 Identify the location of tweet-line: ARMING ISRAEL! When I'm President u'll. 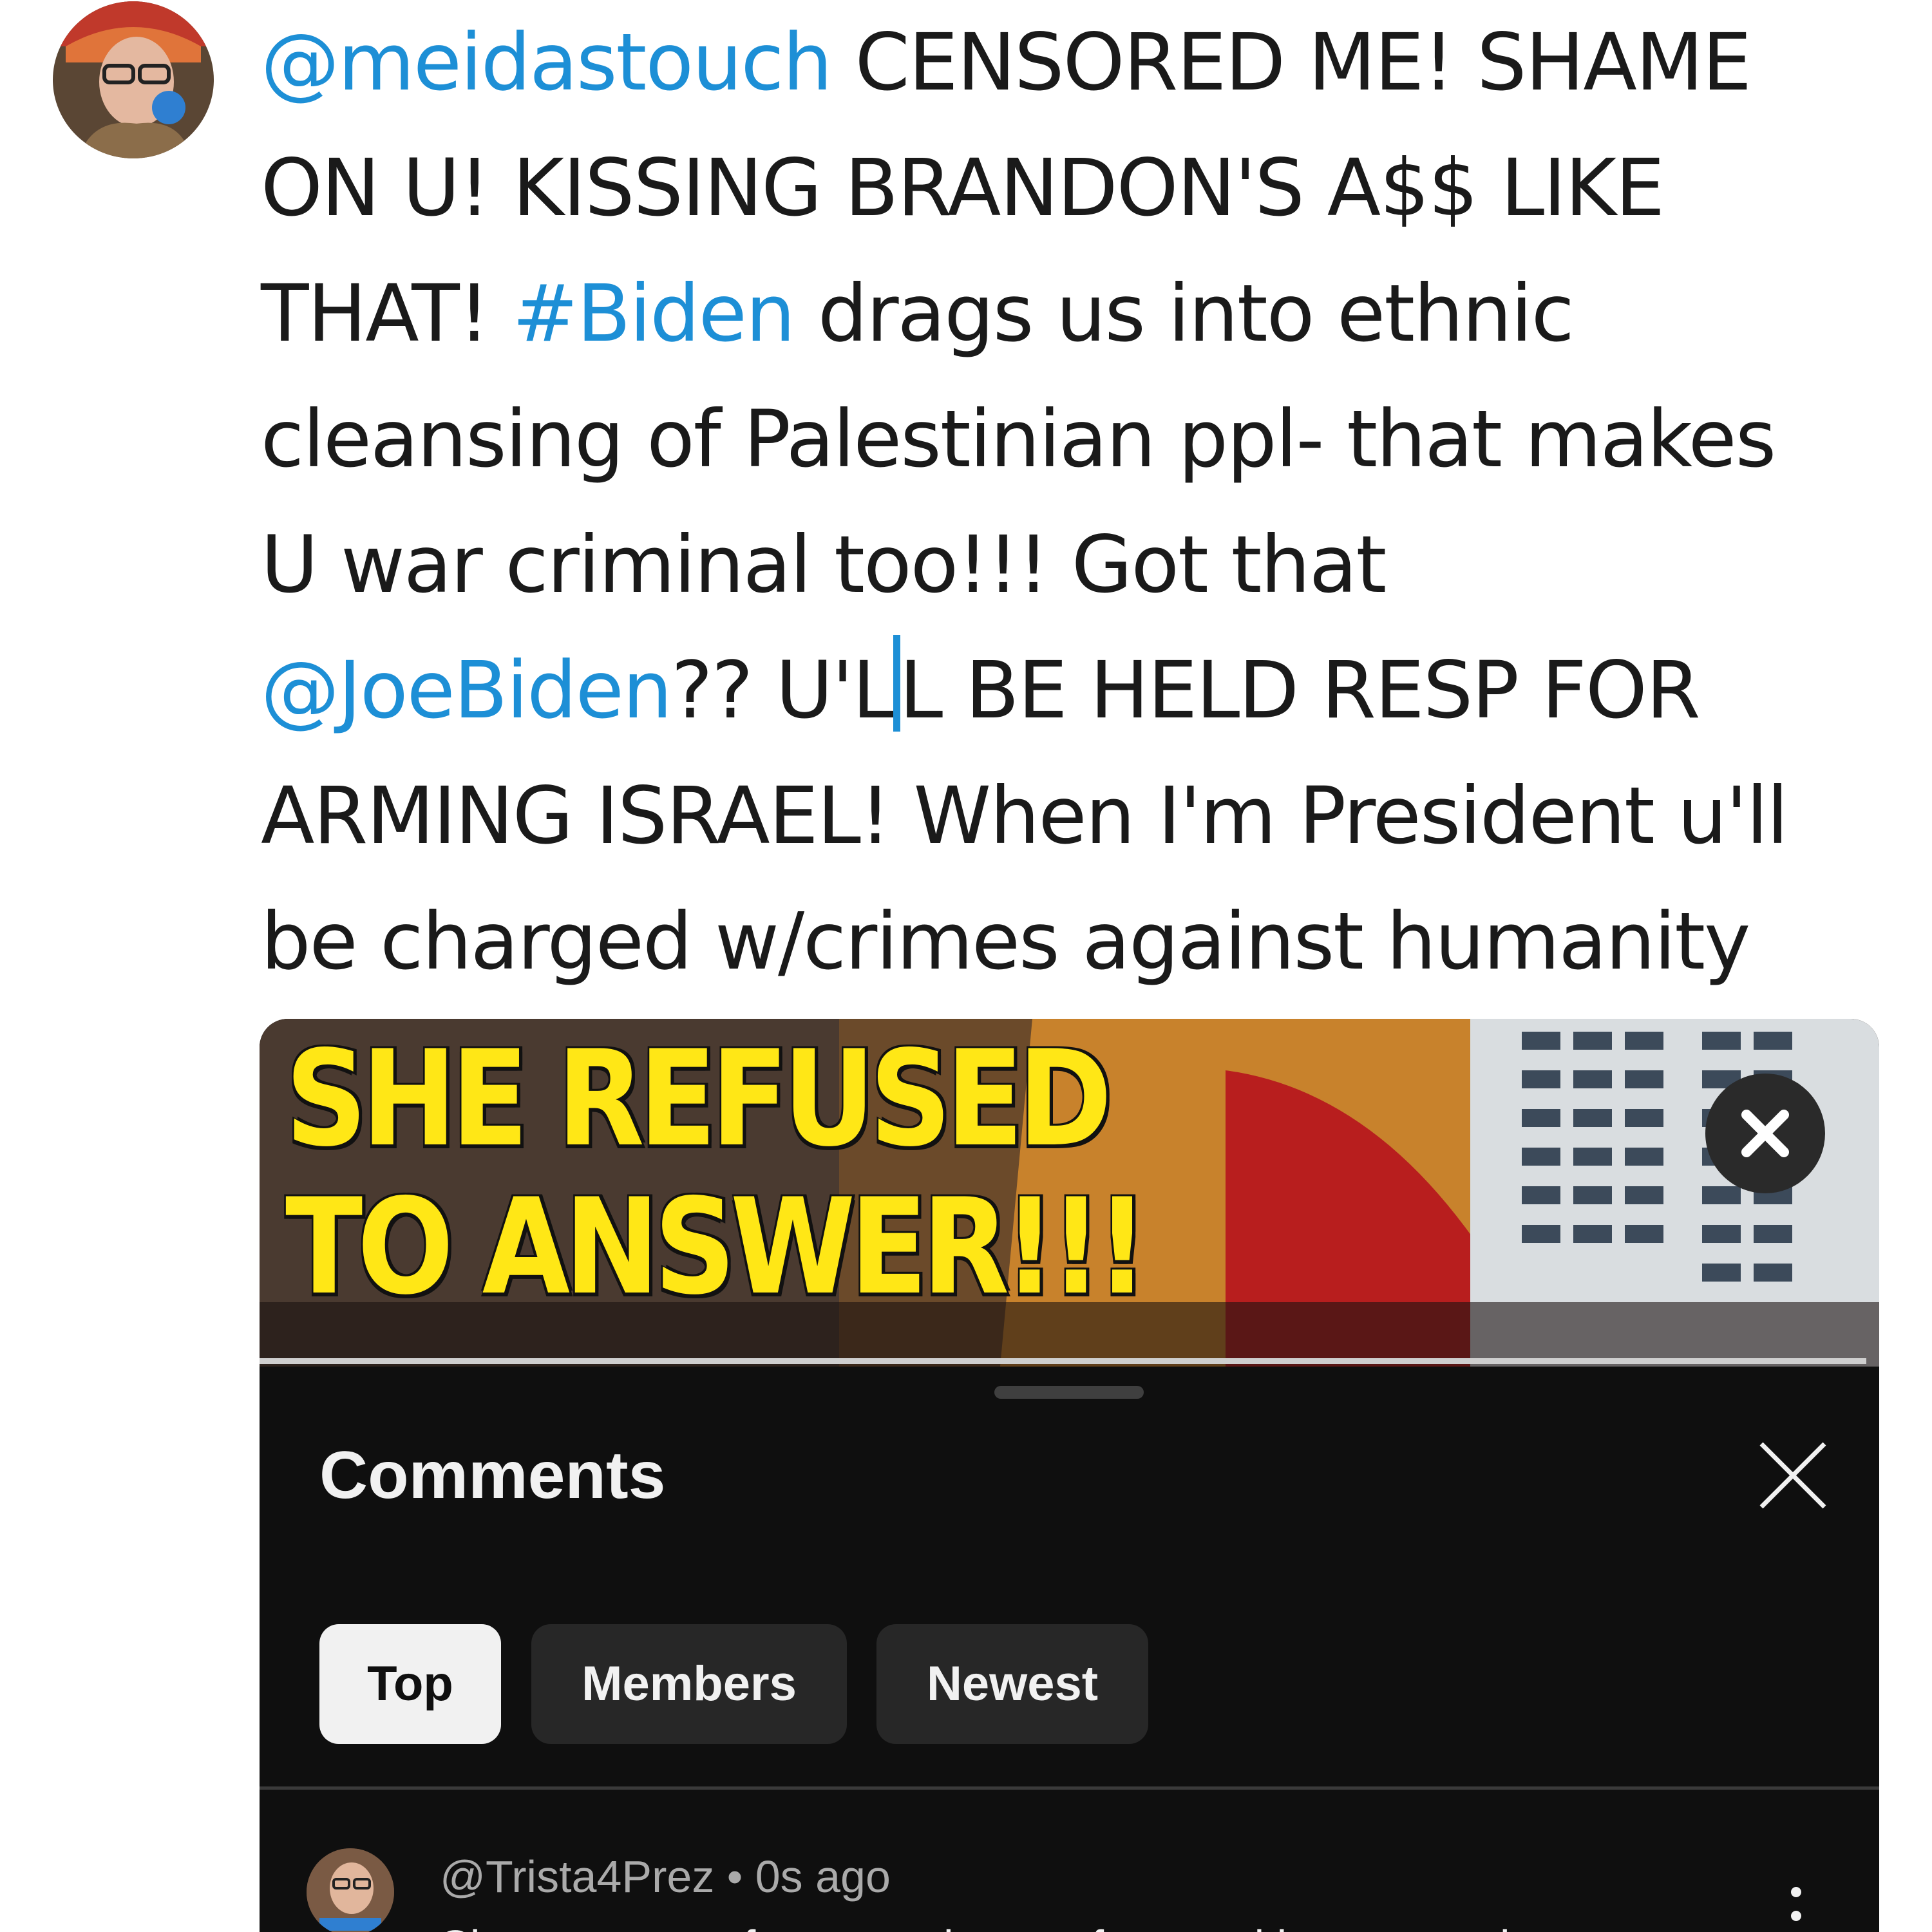
(1085, 816).